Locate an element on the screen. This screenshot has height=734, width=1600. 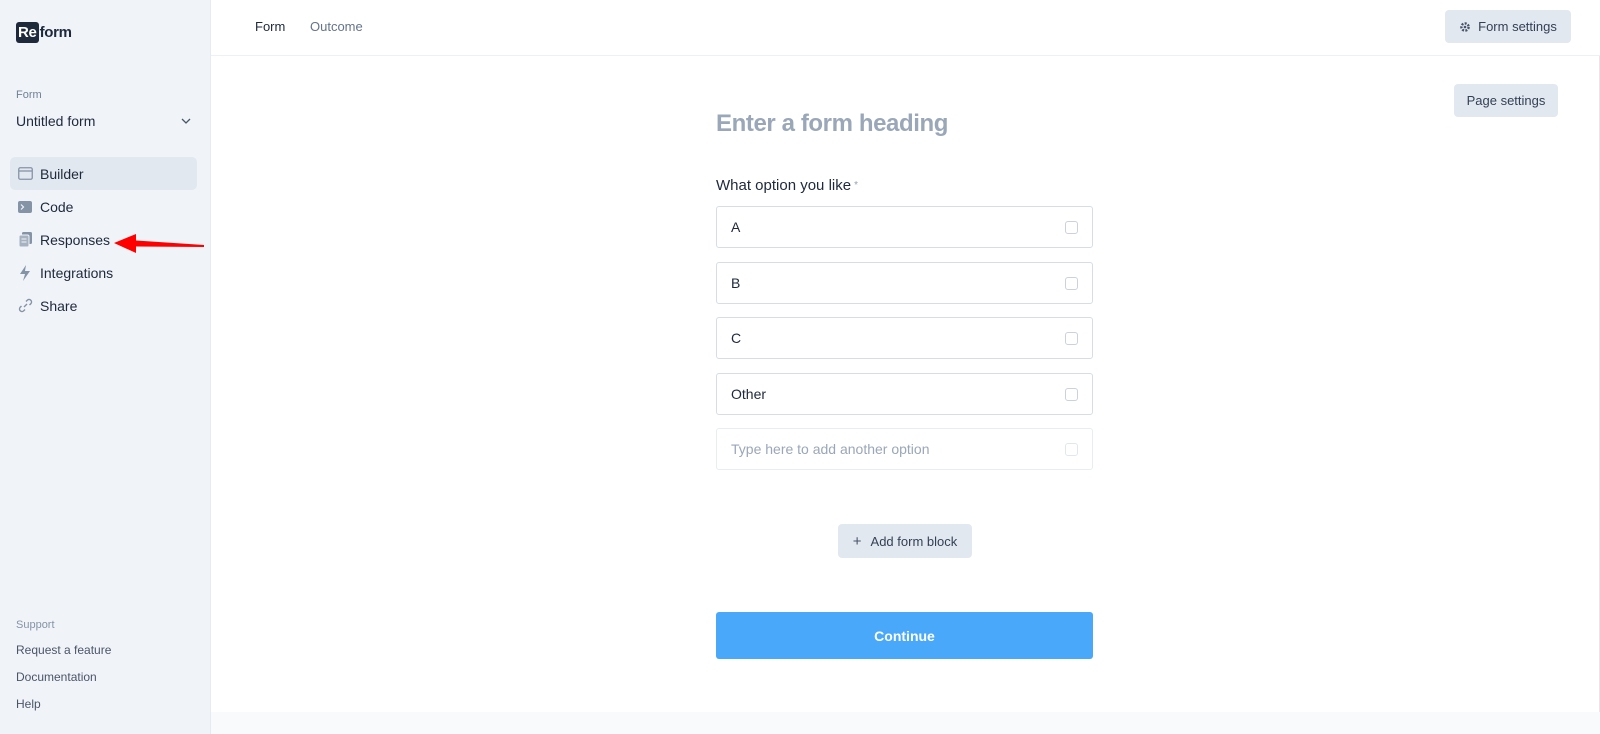
sidebar-item-builder: Builder is located at coordinates (103, 173).